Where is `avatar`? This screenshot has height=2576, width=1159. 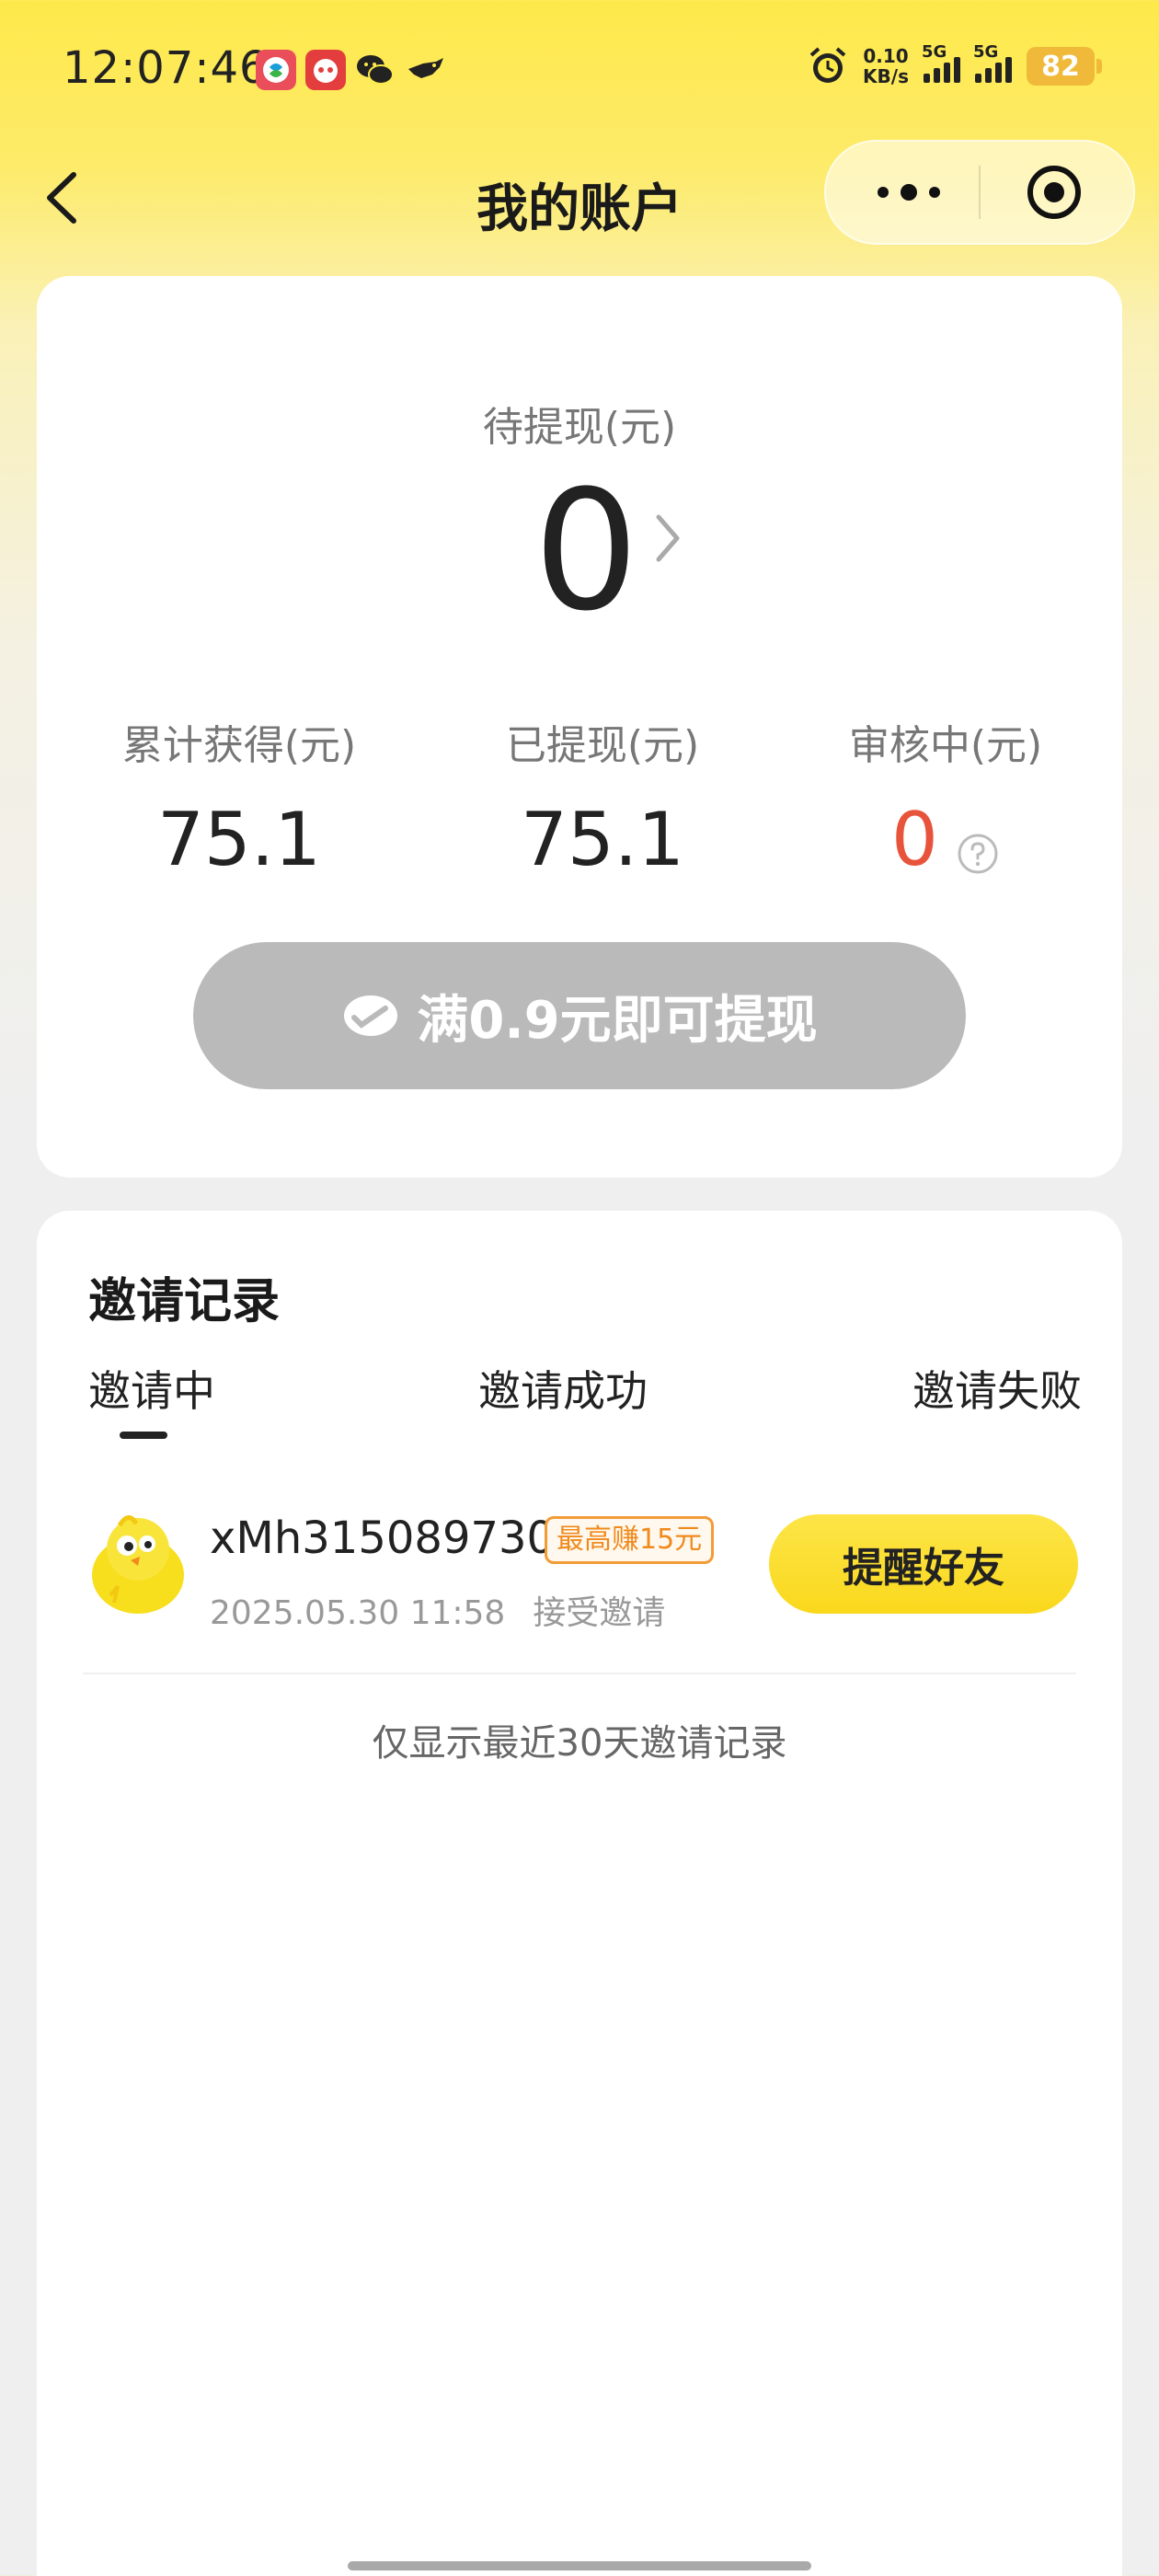
avatar is located at coordinates (138, 1564).